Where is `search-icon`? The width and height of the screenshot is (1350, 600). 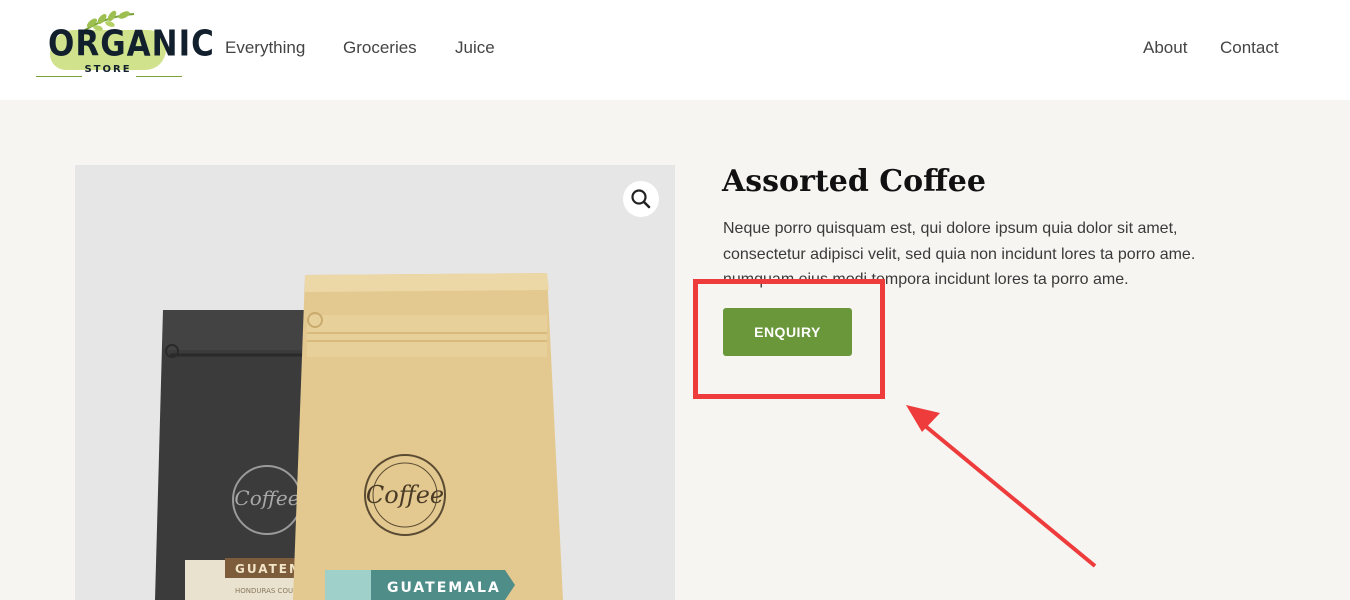
search-icon is located at coordinates (641, 199).